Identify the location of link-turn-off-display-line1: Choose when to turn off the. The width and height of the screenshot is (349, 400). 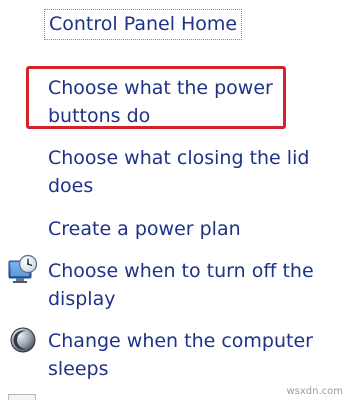
(181, 271).